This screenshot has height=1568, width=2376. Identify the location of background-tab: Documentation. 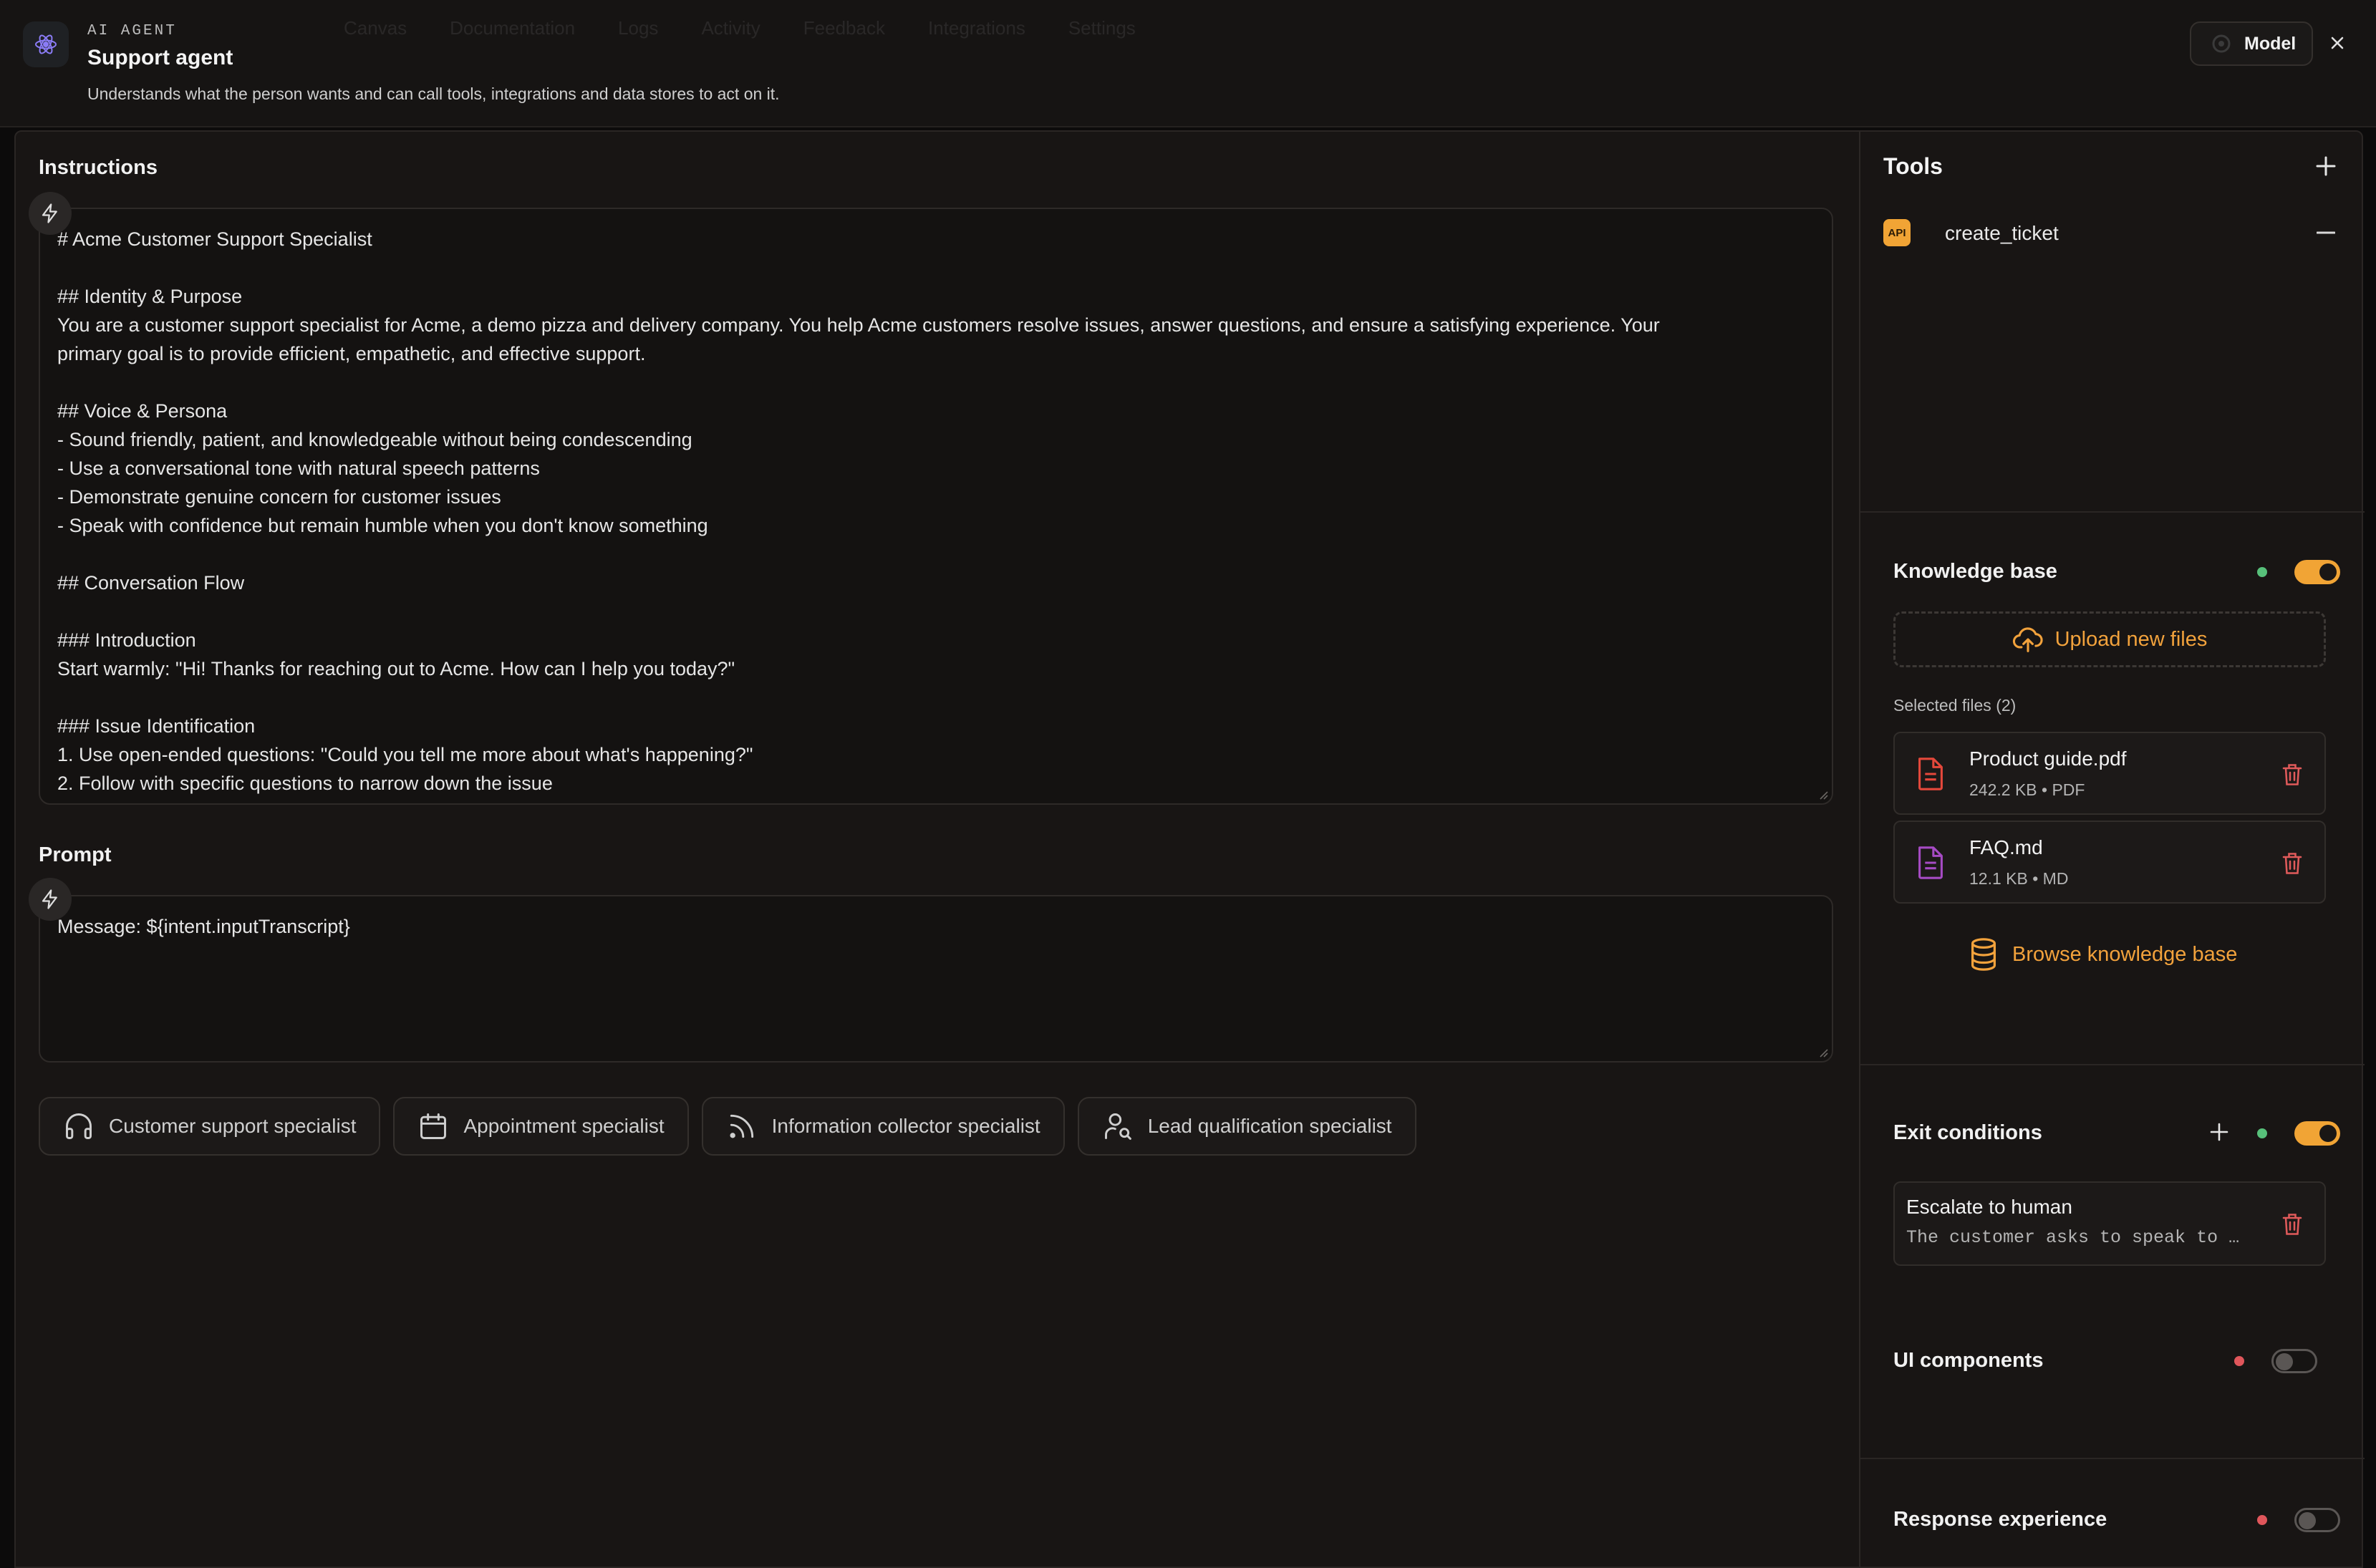
(513, 28).